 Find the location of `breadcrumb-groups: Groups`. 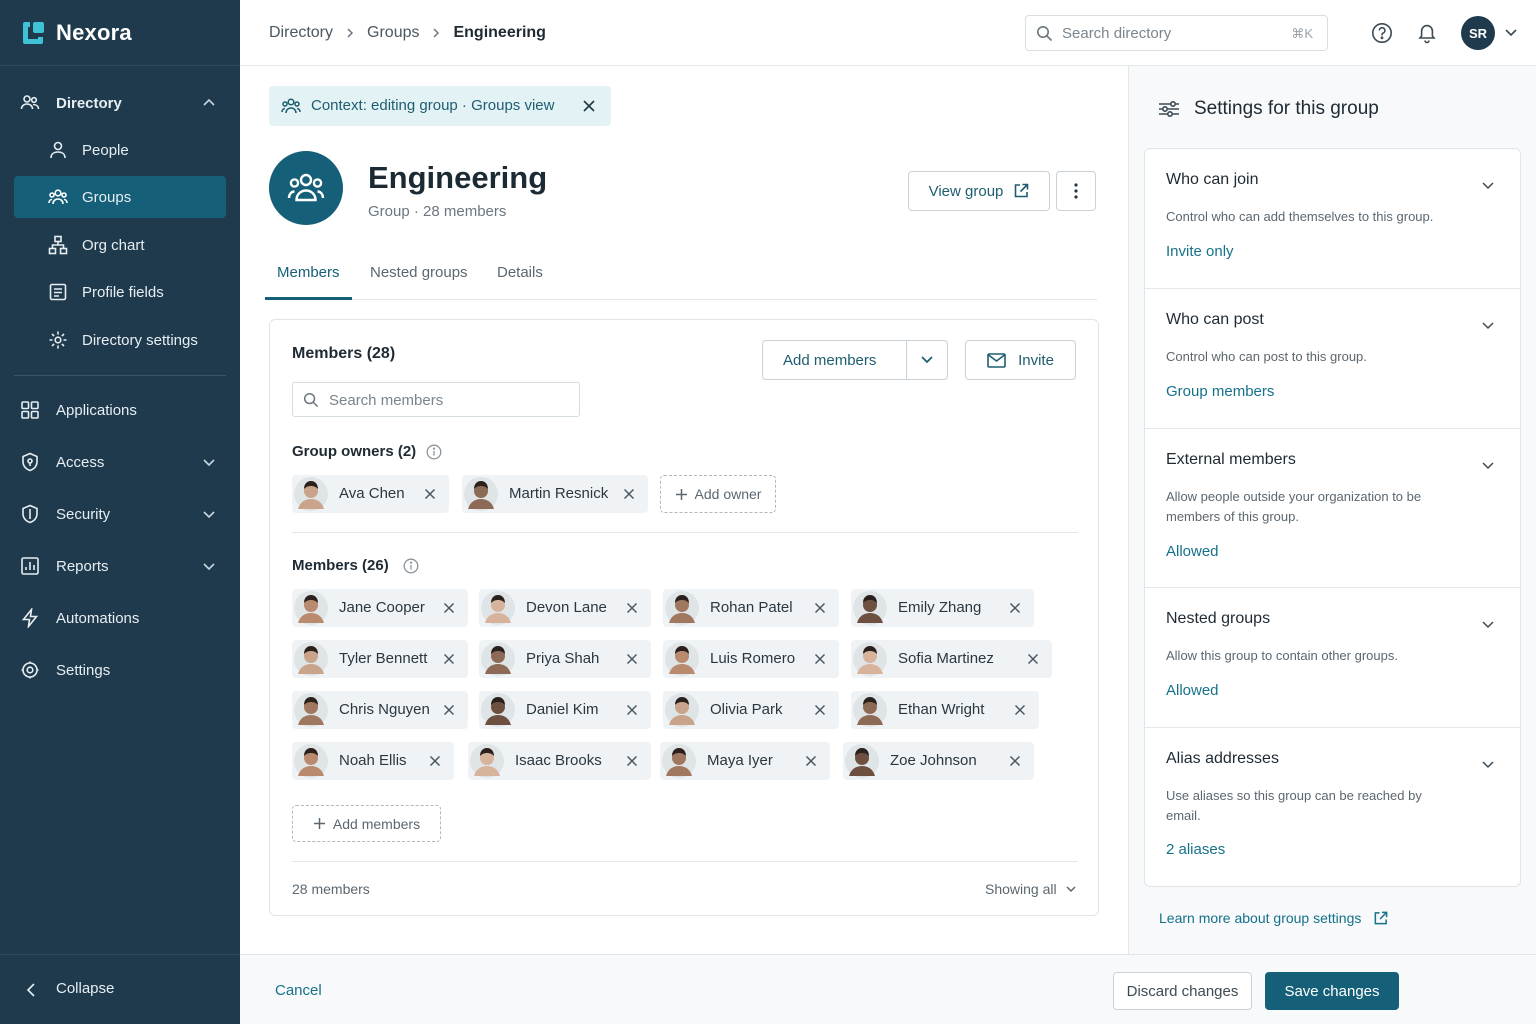

breadcrumb-groups: Groups is located at coordinates (393, 33).